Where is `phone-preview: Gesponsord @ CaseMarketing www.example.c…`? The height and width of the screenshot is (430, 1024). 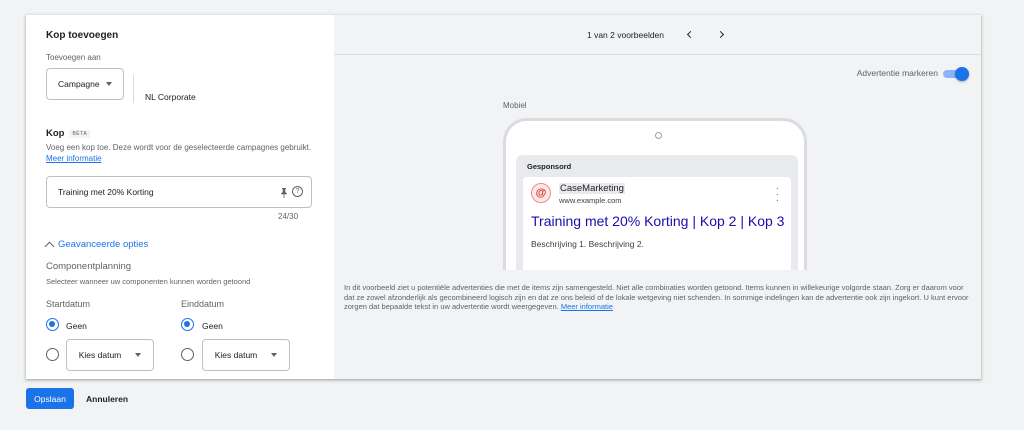 phone-preview: Gesponsord @ CaseMarketing www.example.c… is located at coordinates (655, 194).